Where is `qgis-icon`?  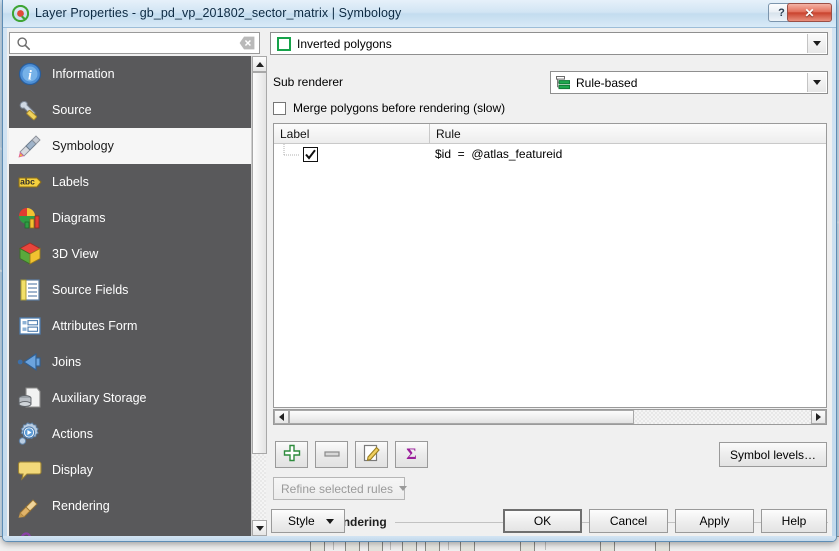 qgis-icon is located at coordinates (20, 13).